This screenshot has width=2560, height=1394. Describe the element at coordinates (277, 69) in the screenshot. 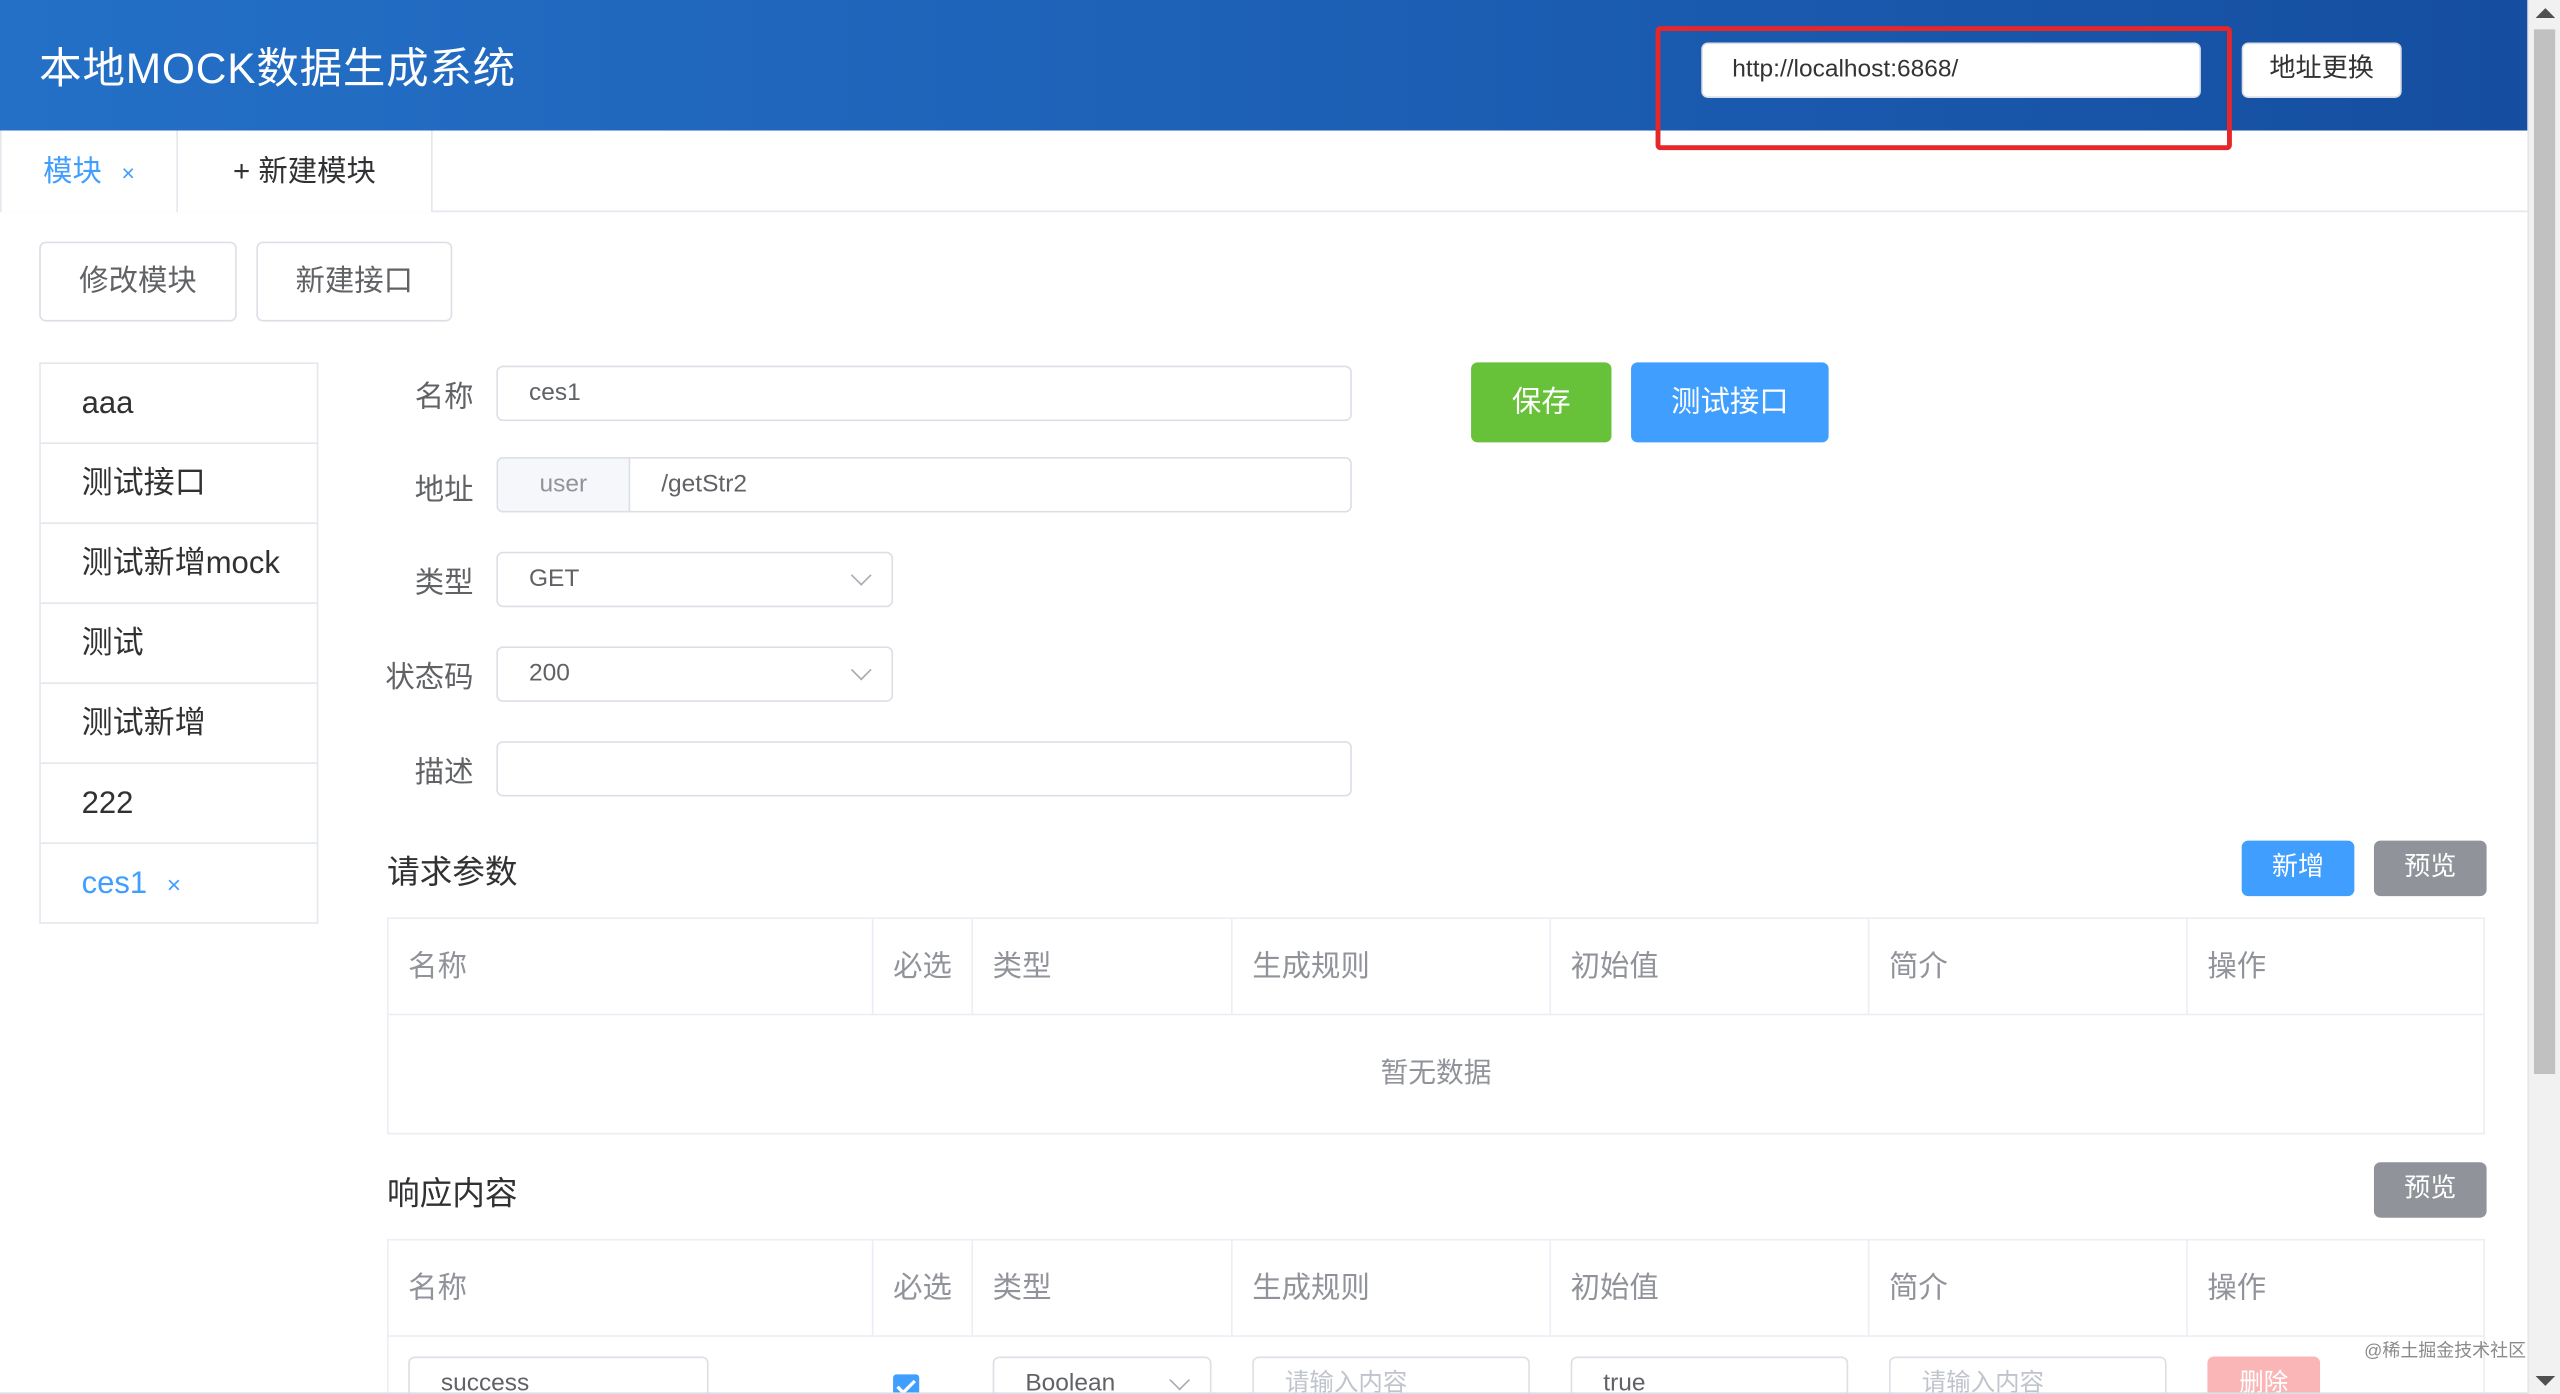

I see `app-title: 本地MOCK数据生成系统` at that location.